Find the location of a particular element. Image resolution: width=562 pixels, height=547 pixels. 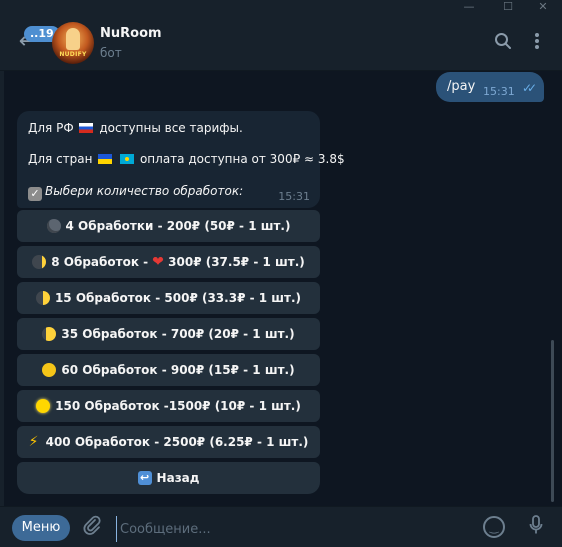

message-line-3-text: Выбери количество обработок: is located at coordinates (144, 191).